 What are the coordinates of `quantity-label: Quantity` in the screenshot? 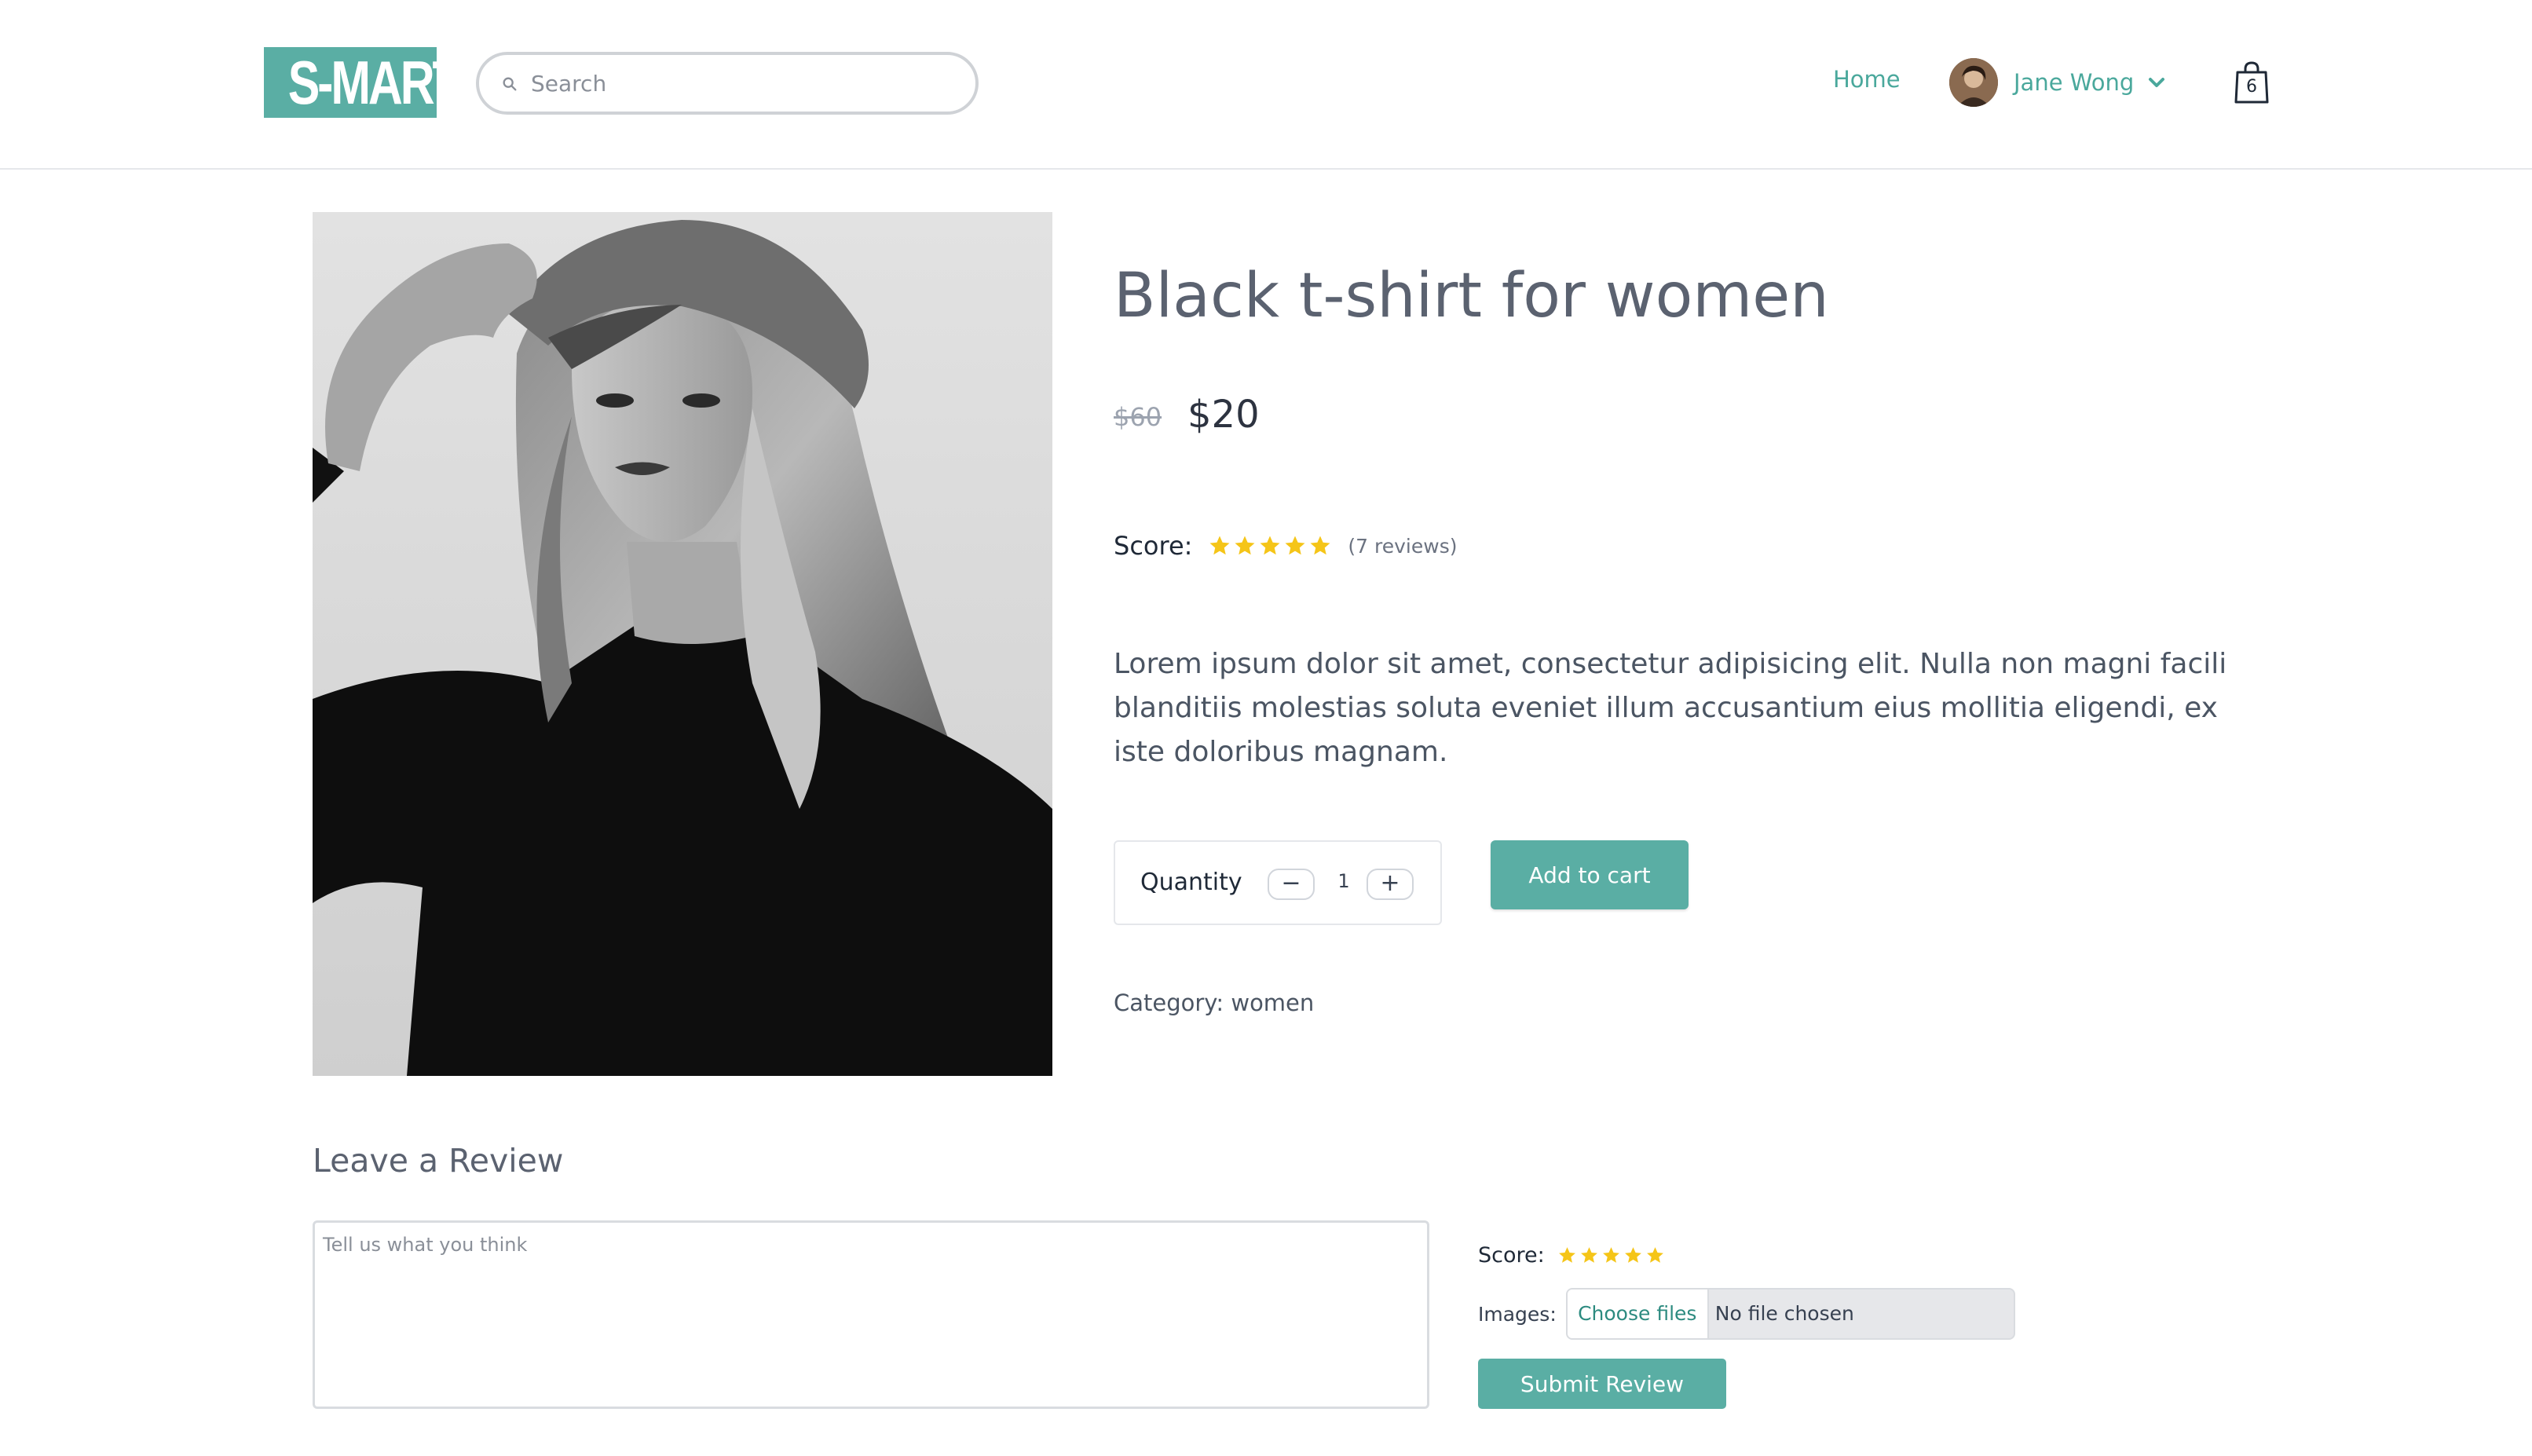 It's located at (1191, 882).